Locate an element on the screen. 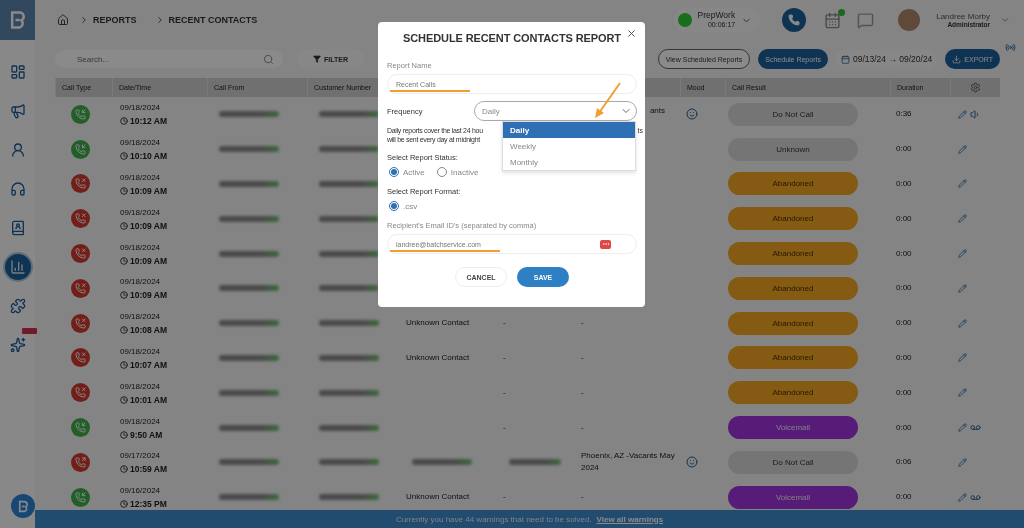 This screenshot has height=528, width=1024. dropdown-option: Weekly is located at coordinates (569, 146).